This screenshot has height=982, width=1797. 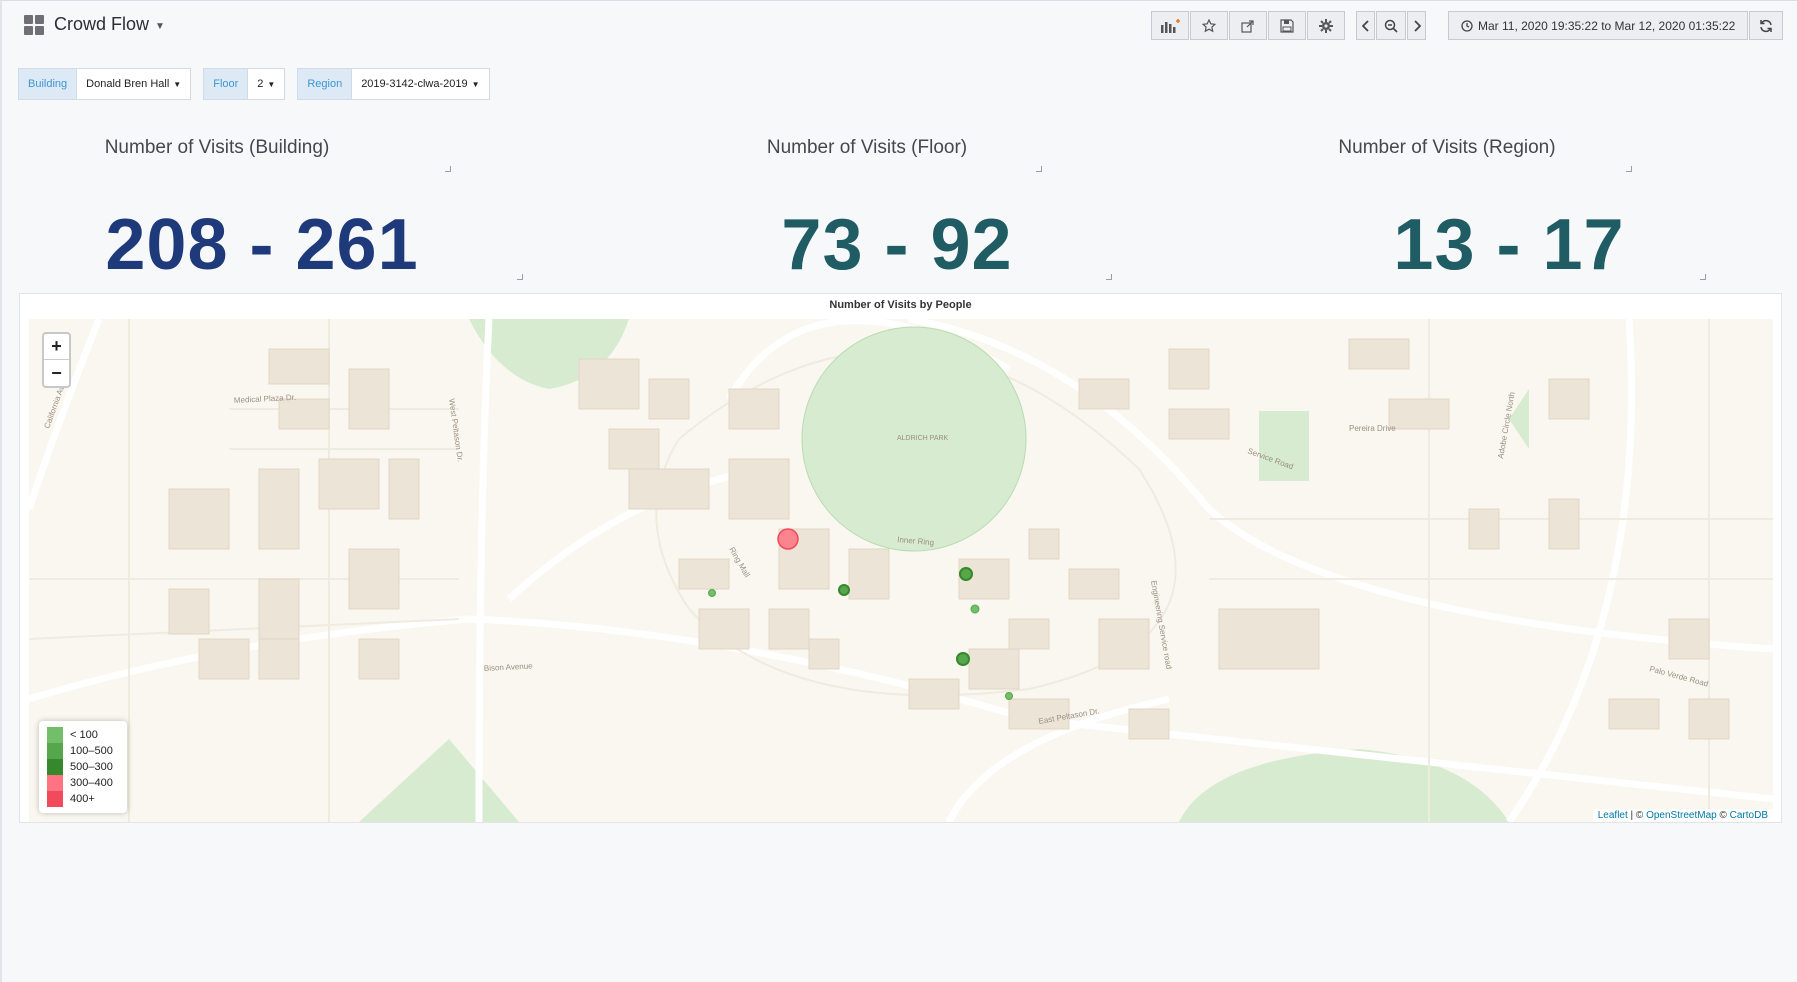 I want to click on settings-button, so click(x=1326, y=25).